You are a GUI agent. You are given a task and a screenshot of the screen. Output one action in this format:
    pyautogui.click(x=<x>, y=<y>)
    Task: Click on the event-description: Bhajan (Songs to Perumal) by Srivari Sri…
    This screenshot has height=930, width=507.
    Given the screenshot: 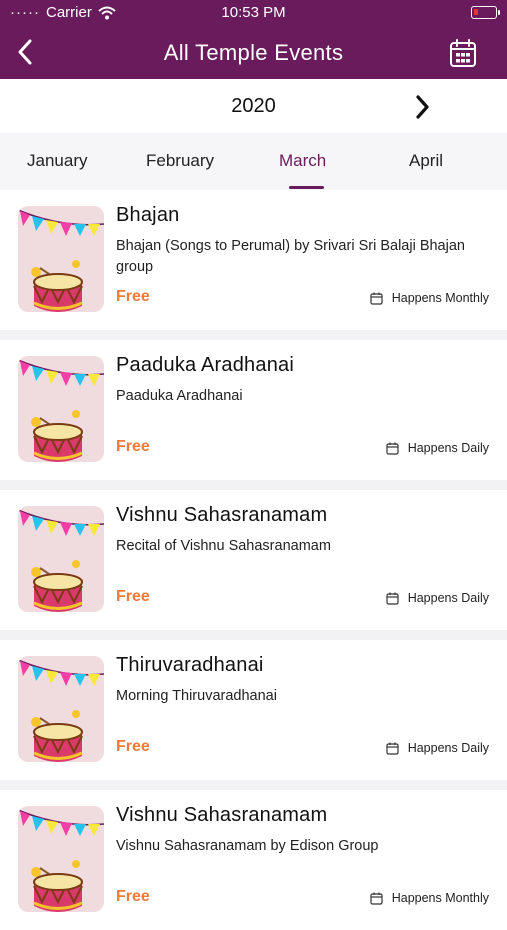 What is the action you would take?
    pyautogui.click(x=290, y=256)
    